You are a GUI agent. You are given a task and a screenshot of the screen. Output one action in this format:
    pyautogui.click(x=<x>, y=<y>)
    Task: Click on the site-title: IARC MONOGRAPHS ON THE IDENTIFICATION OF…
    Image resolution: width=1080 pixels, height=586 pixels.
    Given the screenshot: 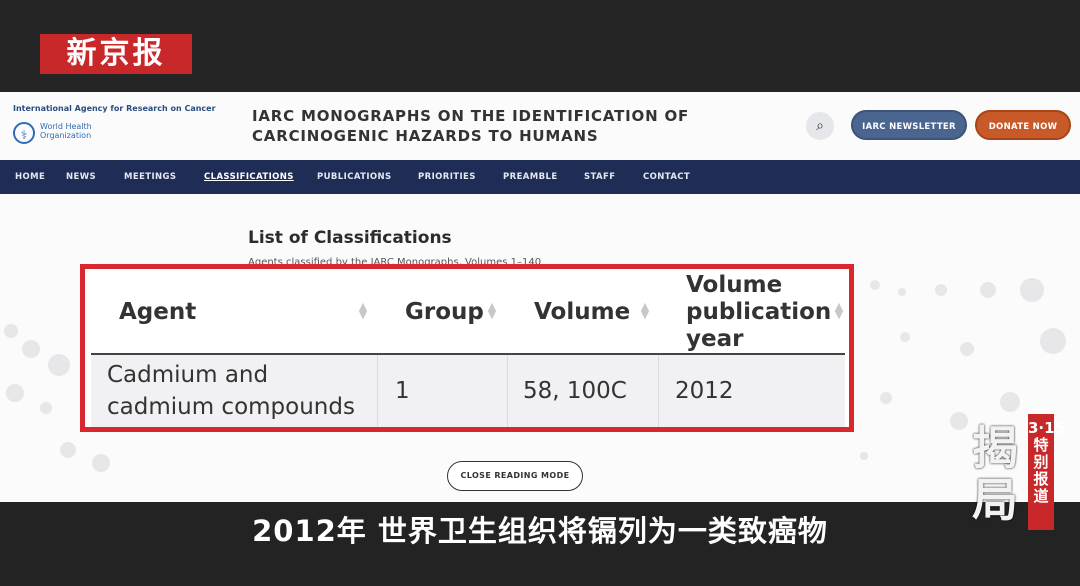 What is the action you would take?
    pyautogui.click(x=487, y=126)
    